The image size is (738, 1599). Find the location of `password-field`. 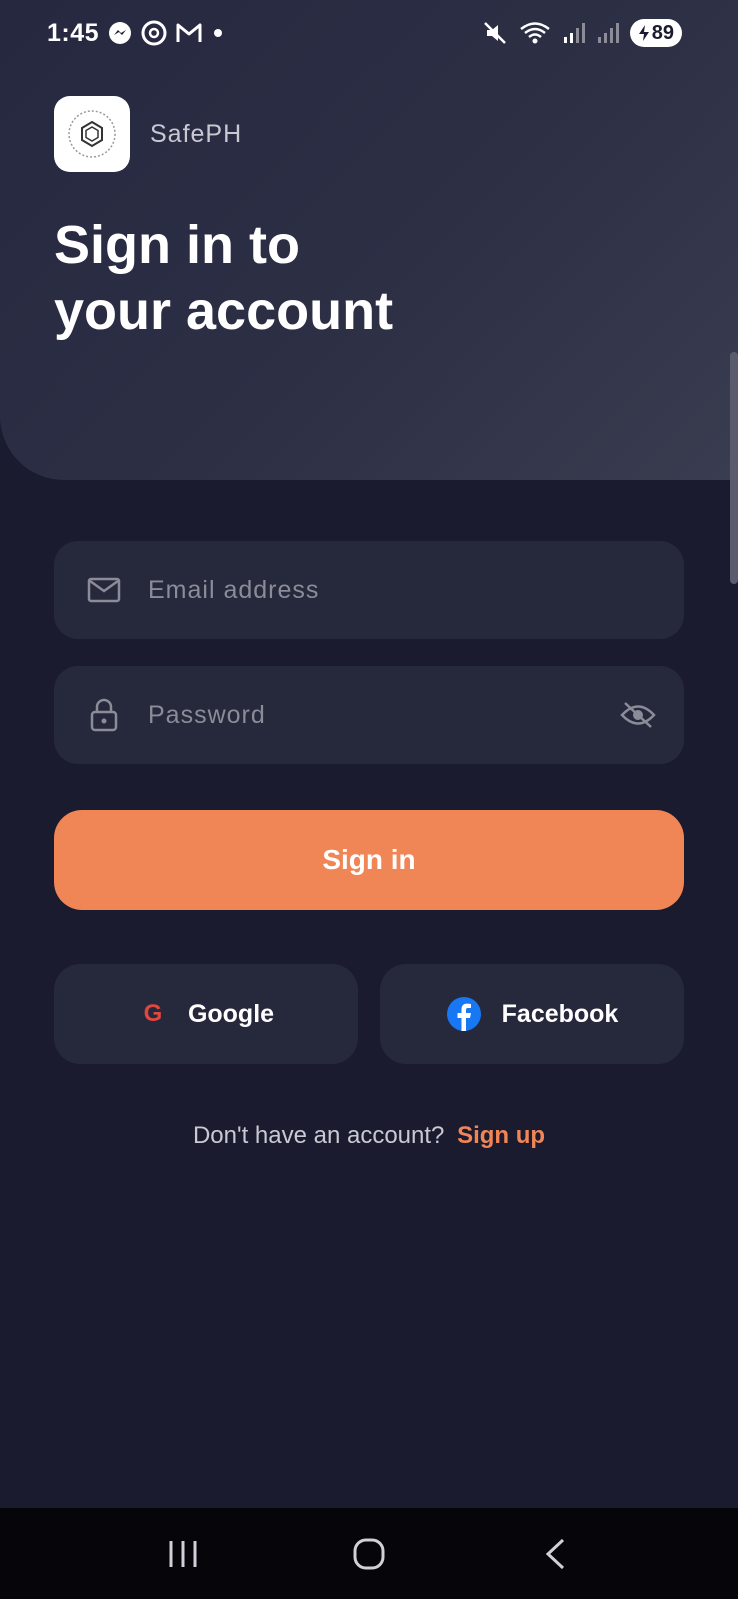

password-field is located at coordinates (369, 715).